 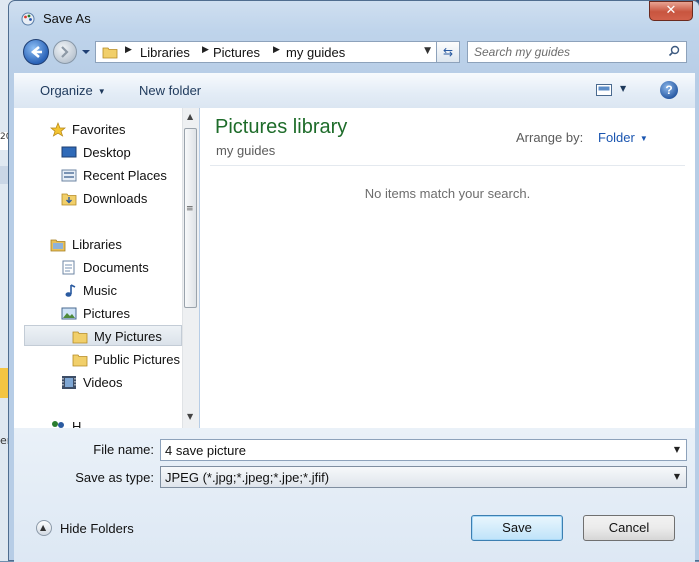 What do you see at coordinates (70, 290) in the screenshot?
I see `music-note-icon` at bounding box center [70, 290].